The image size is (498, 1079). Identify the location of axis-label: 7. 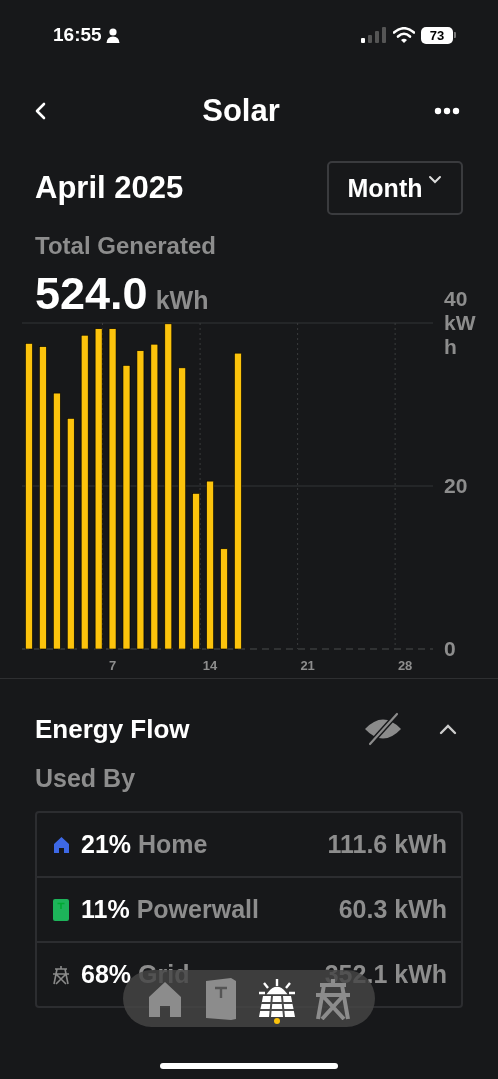
(112, 665).